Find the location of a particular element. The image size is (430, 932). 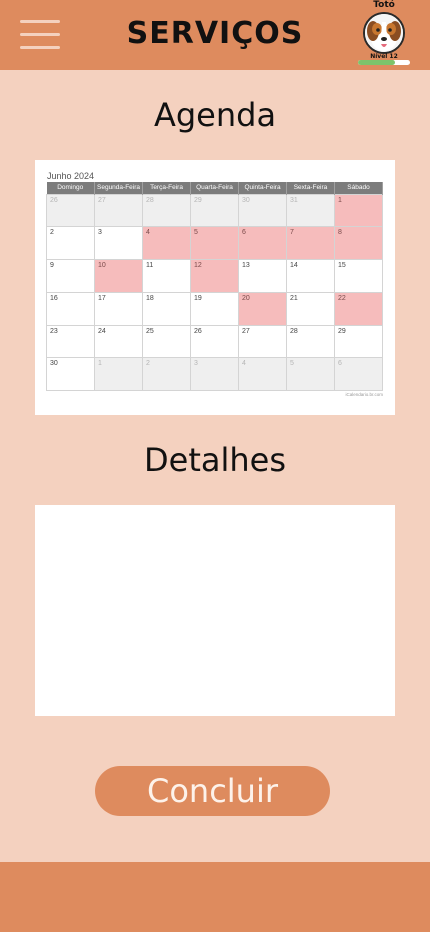

conclude-button: Concluir is located at coordinates (212, 791).